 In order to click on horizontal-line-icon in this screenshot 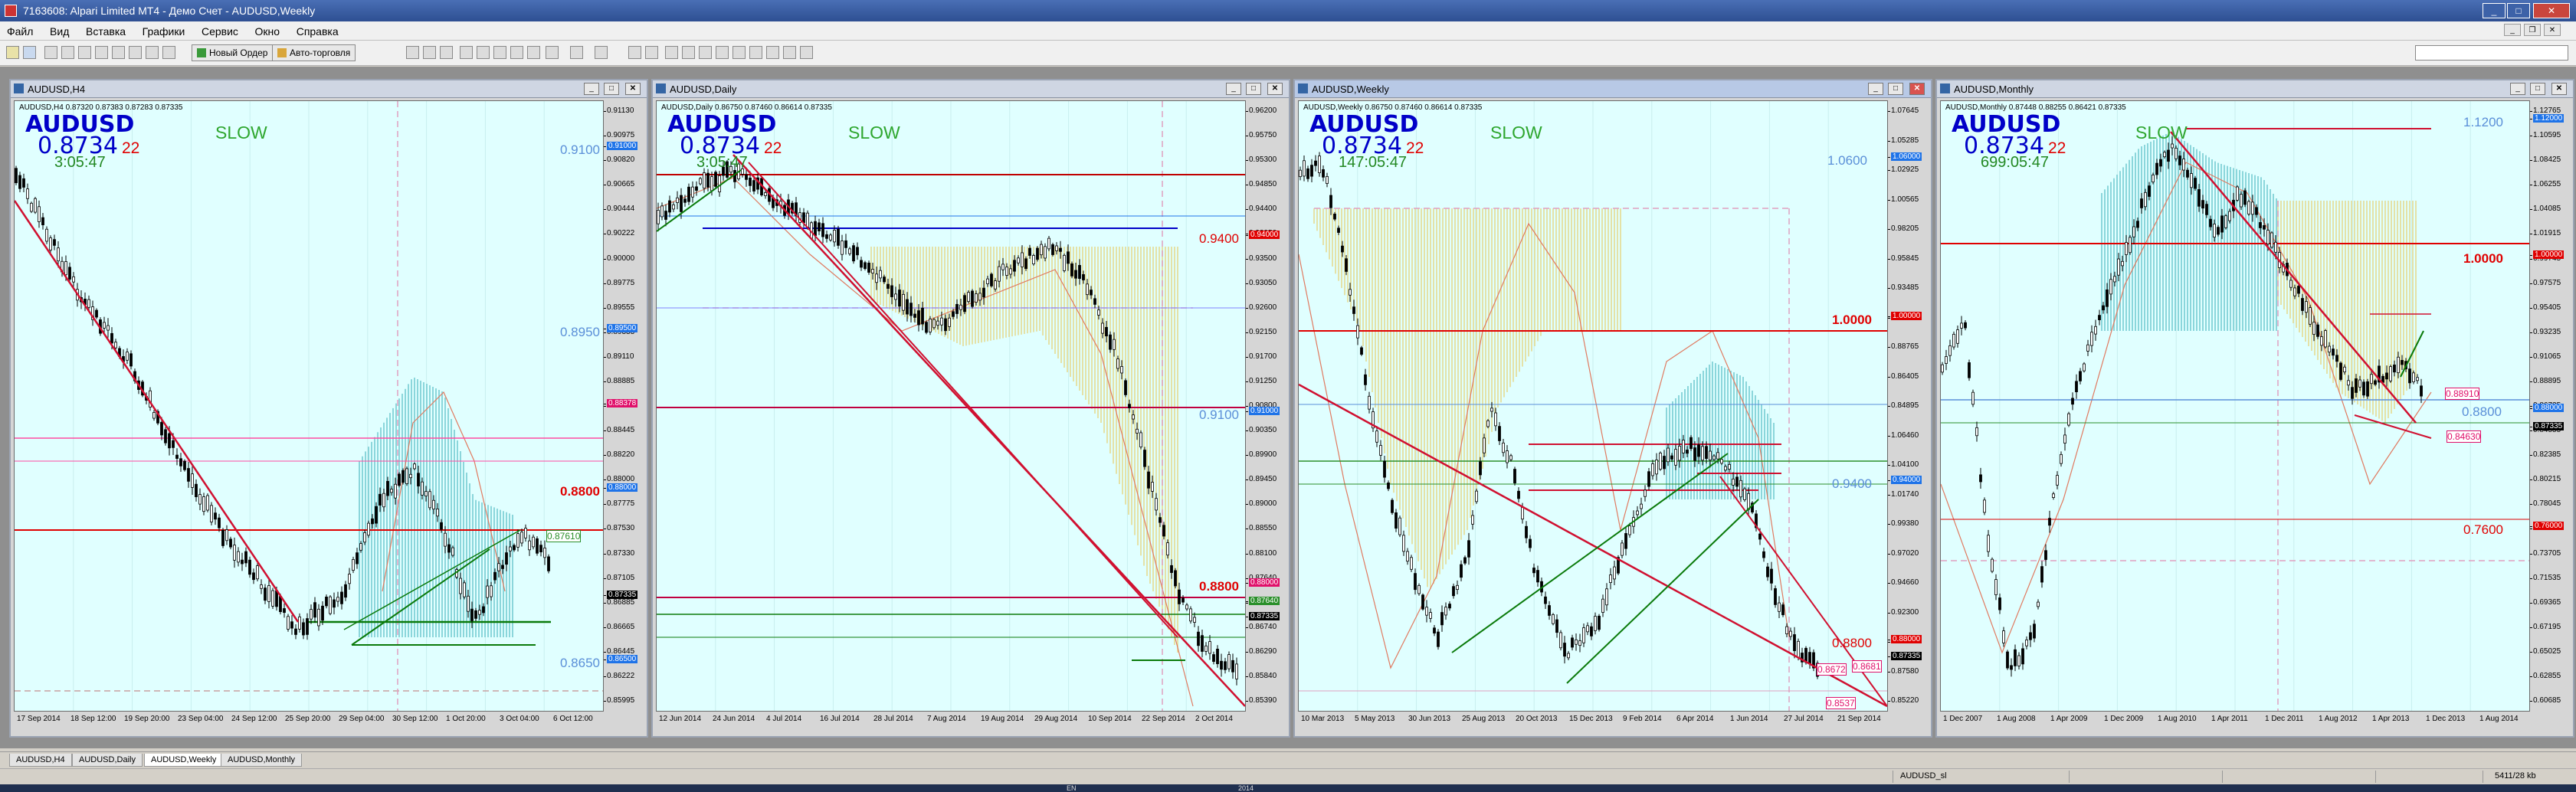, I will do `click(689, 52)`.